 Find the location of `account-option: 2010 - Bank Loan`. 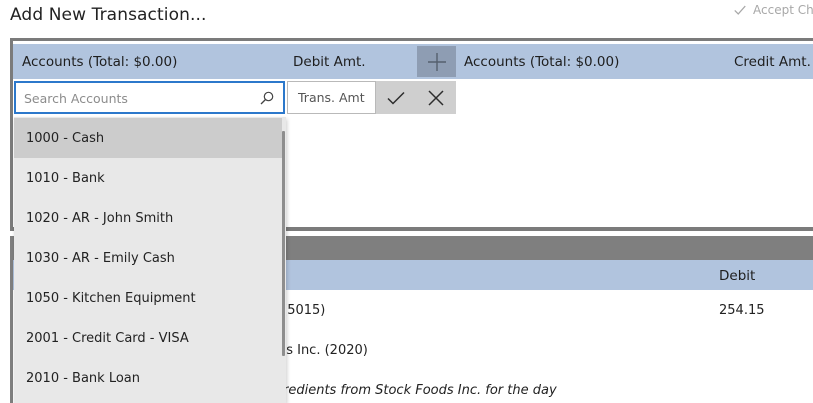

account-option: 2010 - Bank Loan is located at coordinates (148, 378).